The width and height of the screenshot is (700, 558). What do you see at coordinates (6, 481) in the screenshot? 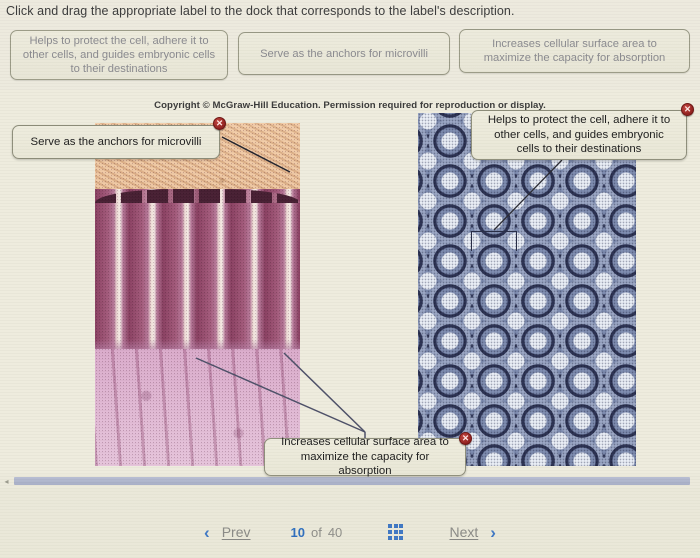
I see `scroll-left-arrow-icon: ◂` at bounding box center [6, 481].